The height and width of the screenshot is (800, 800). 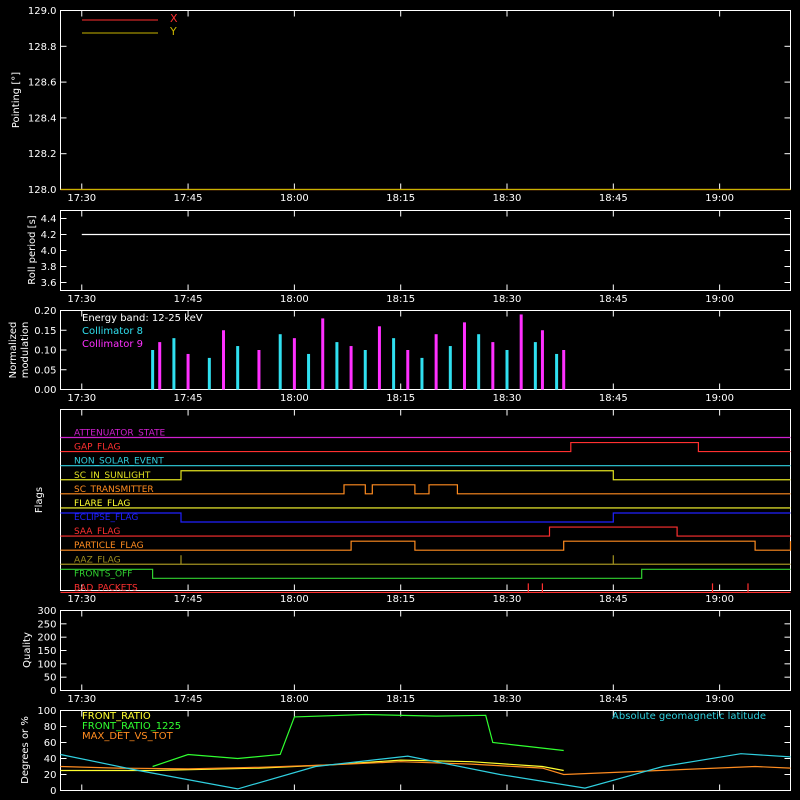 I want to click on flag-label: FRONTS_OFF, so click(x=103, y=574).